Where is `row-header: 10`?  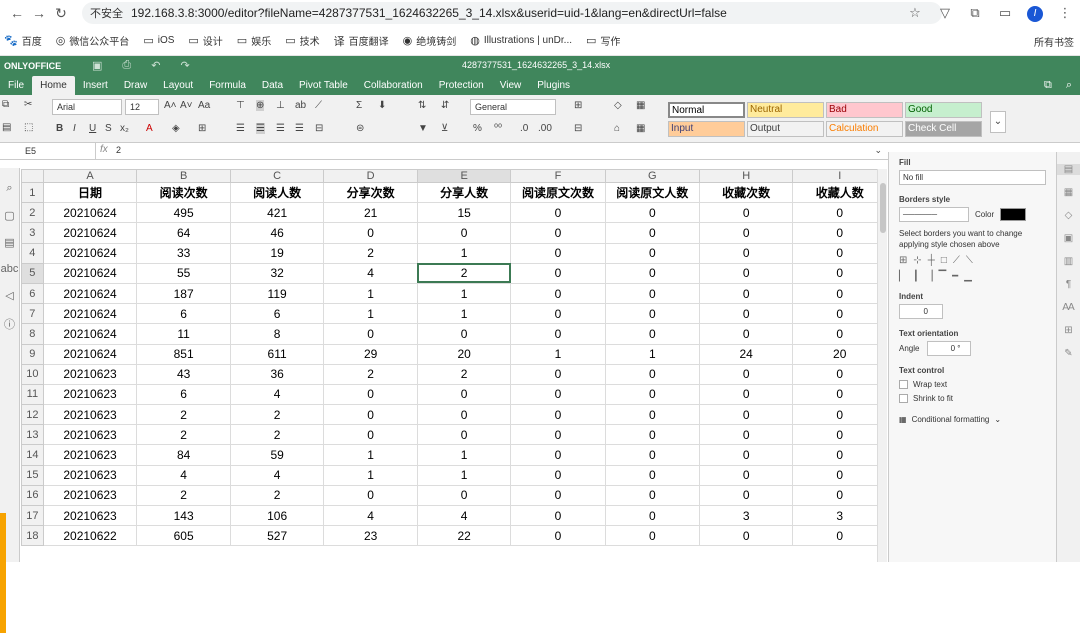 row-header: 10 is located at coordinates (32, 374).